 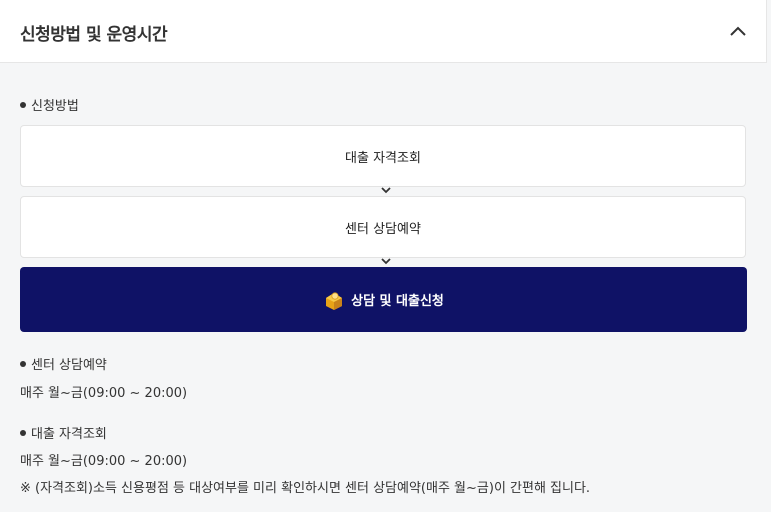 I want to click on step-label: 대출 자격조회, so click(x=383, y=158).